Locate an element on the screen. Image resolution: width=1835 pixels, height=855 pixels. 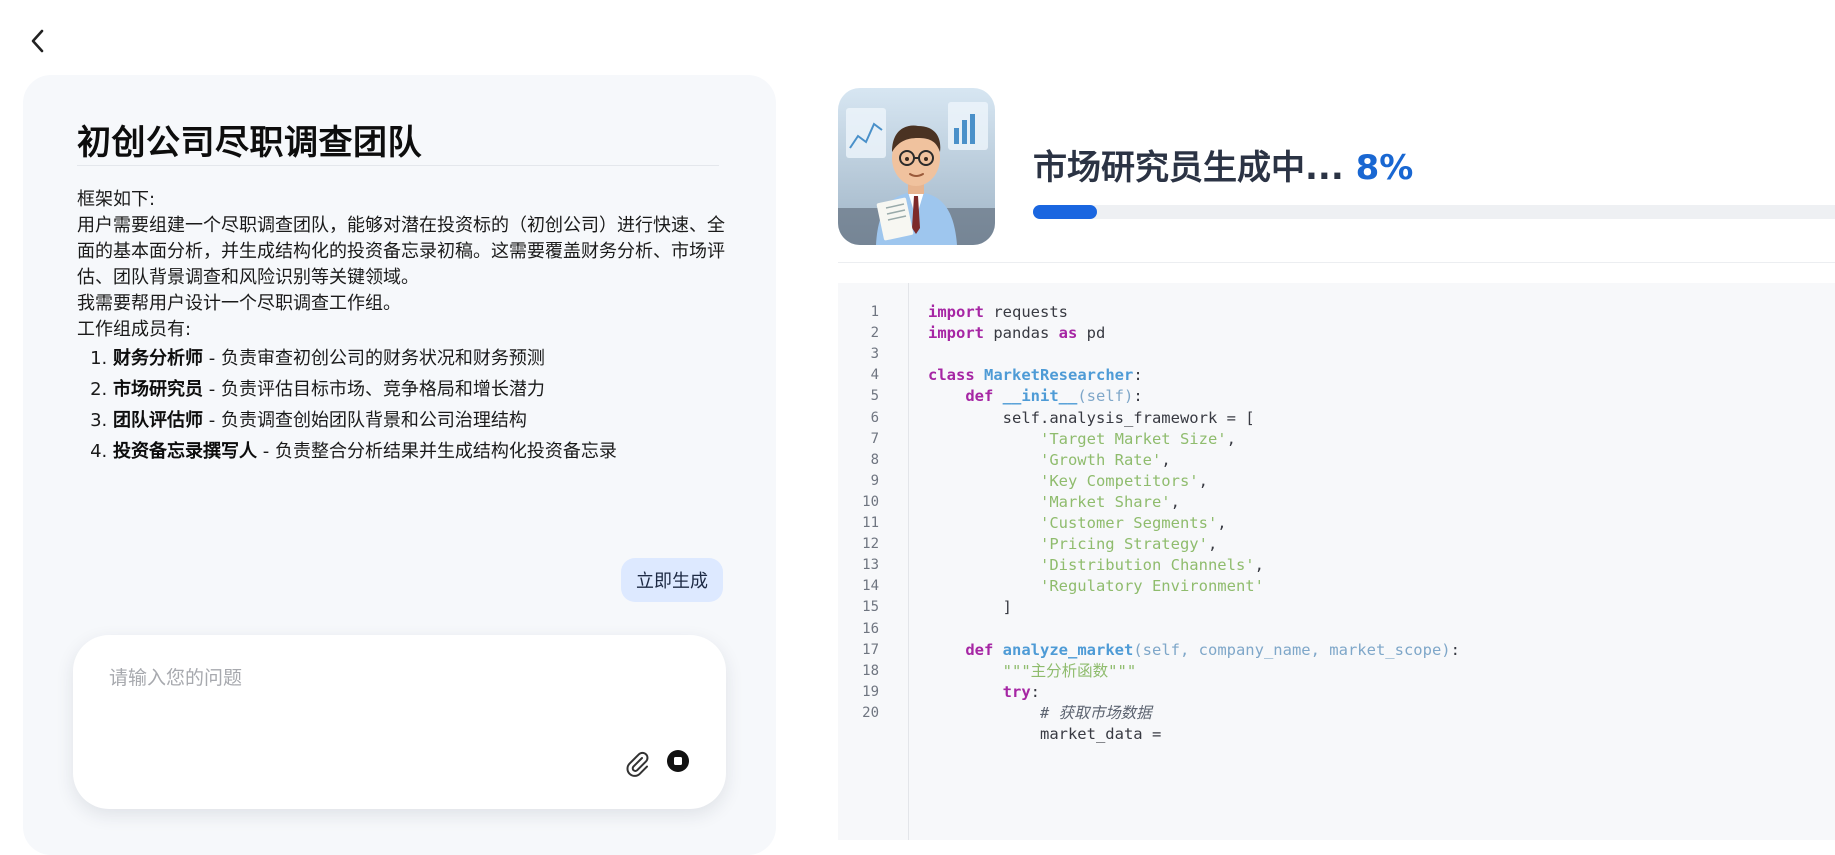
header-divider is located at coordinates (1336, 262).